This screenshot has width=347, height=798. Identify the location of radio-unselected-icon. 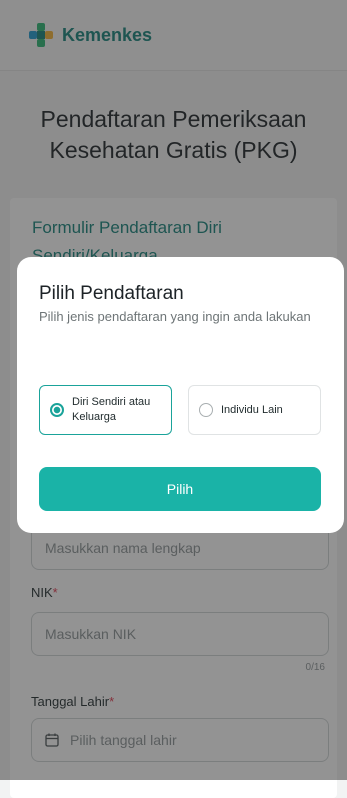
(206, 410).